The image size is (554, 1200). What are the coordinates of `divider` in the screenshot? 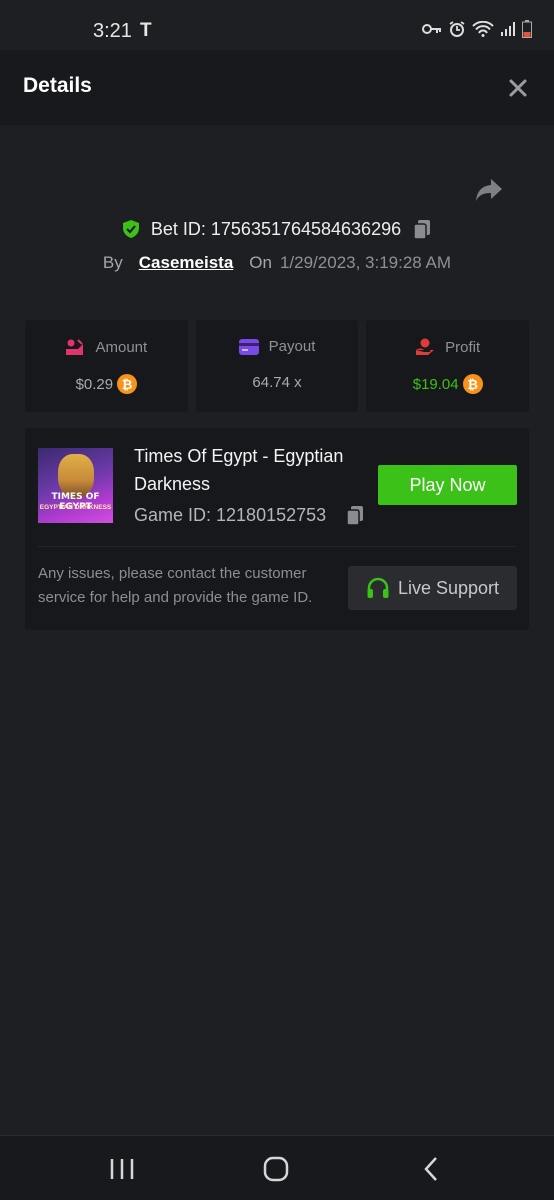 It's located at (277, 546).